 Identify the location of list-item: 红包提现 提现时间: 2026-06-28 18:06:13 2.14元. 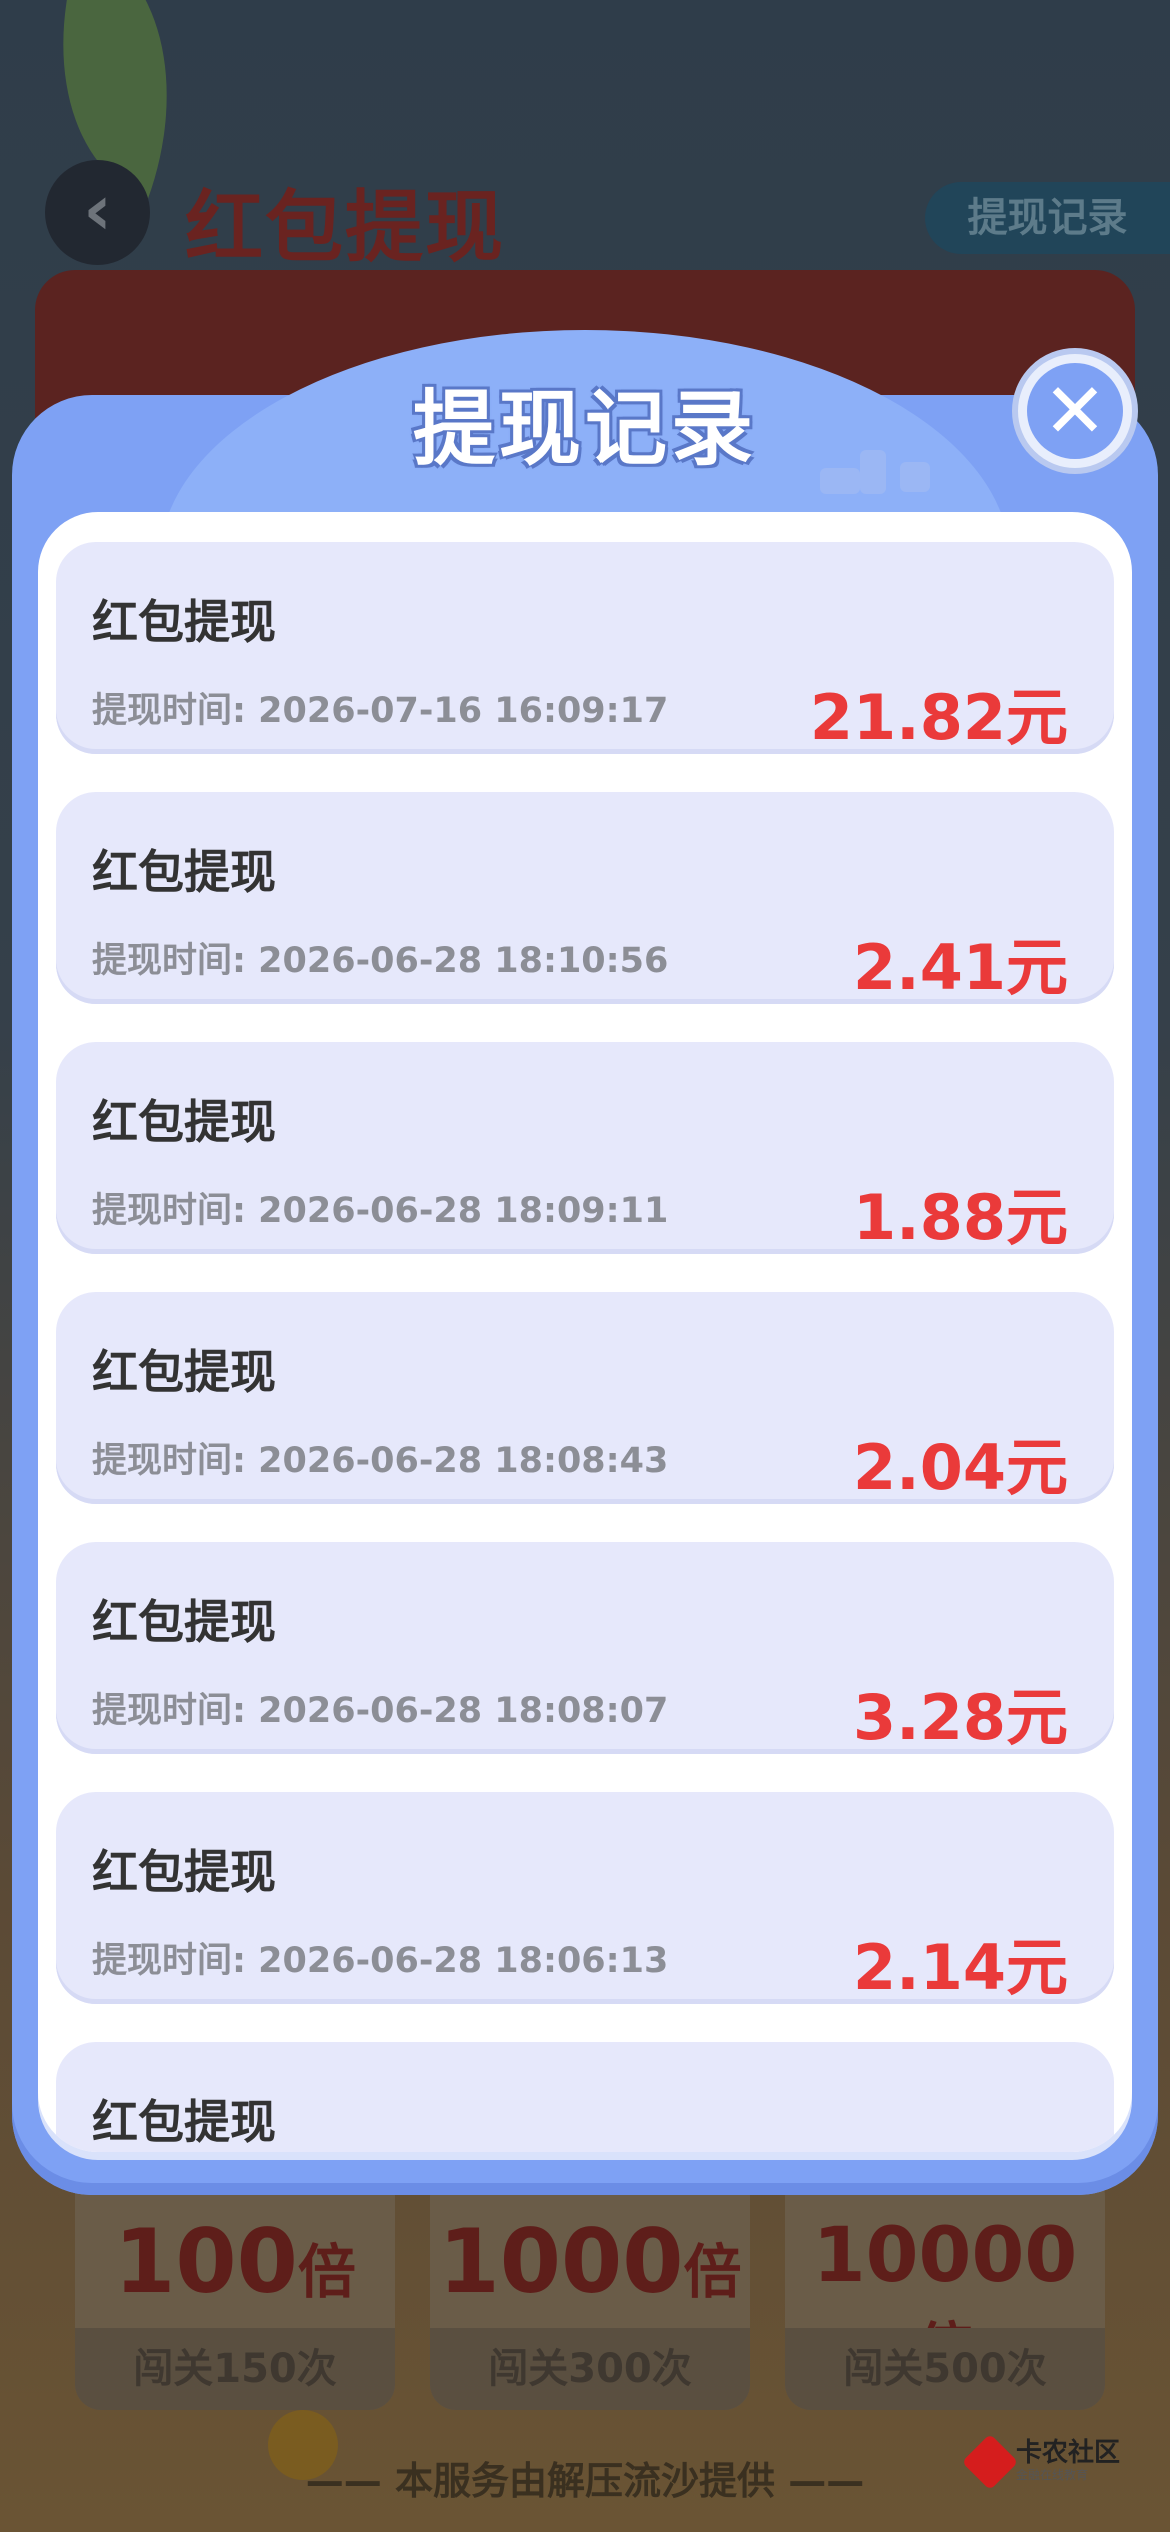
(585, 1898).